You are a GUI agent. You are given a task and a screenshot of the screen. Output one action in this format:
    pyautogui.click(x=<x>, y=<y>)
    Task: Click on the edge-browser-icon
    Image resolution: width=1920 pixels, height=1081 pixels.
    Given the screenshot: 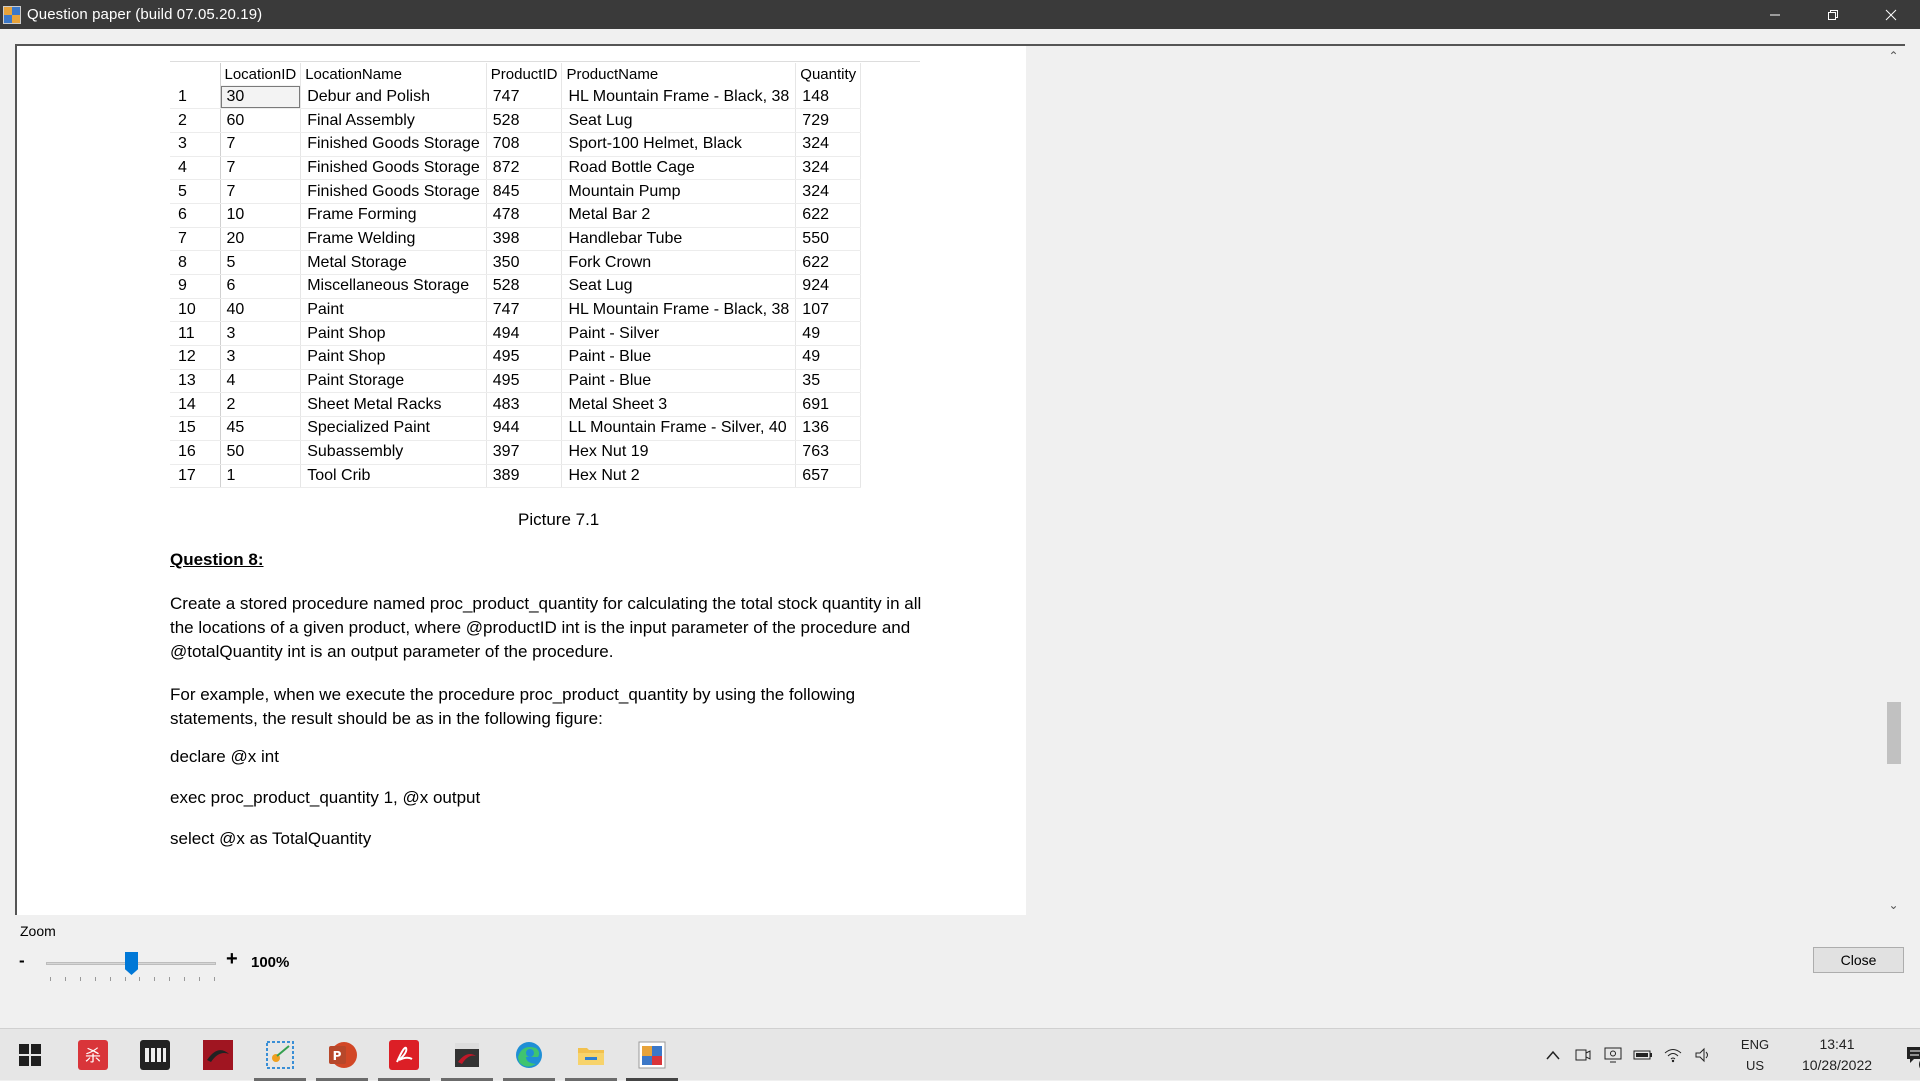 What is the action you would take?
    pyautogui.click(x=529, y=1055)
    